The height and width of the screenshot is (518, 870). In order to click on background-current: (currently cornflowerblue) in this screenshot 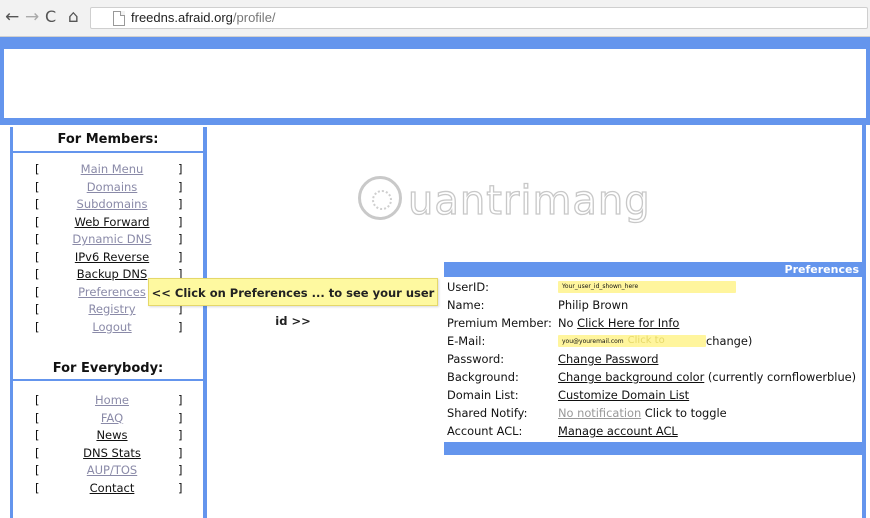, I will do `click(782, 377)`.